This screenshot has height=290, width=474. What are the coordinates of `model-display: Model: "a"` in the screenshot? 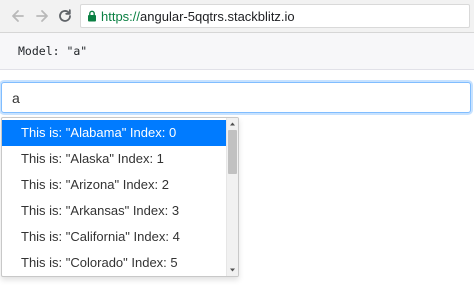 It's located at (237, 51).